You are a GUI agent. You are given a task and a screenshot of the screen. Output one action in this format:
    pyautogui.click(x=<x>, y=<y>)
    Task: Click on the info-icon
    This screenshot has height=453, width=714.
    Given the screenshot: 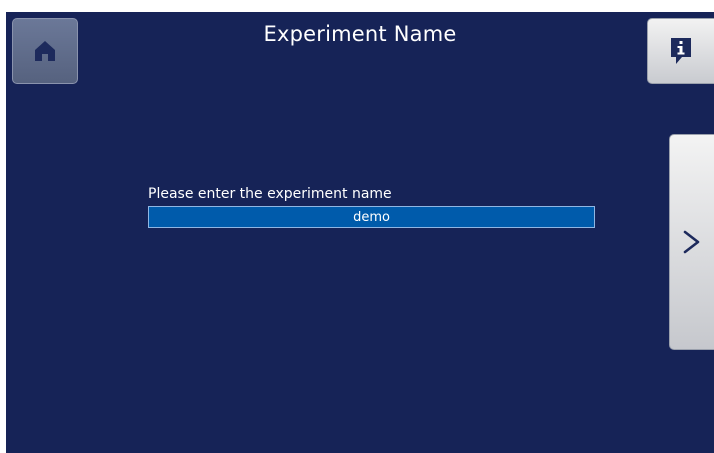 What is the action you would take?
    pyautogui.click(x=681, y=51)
    